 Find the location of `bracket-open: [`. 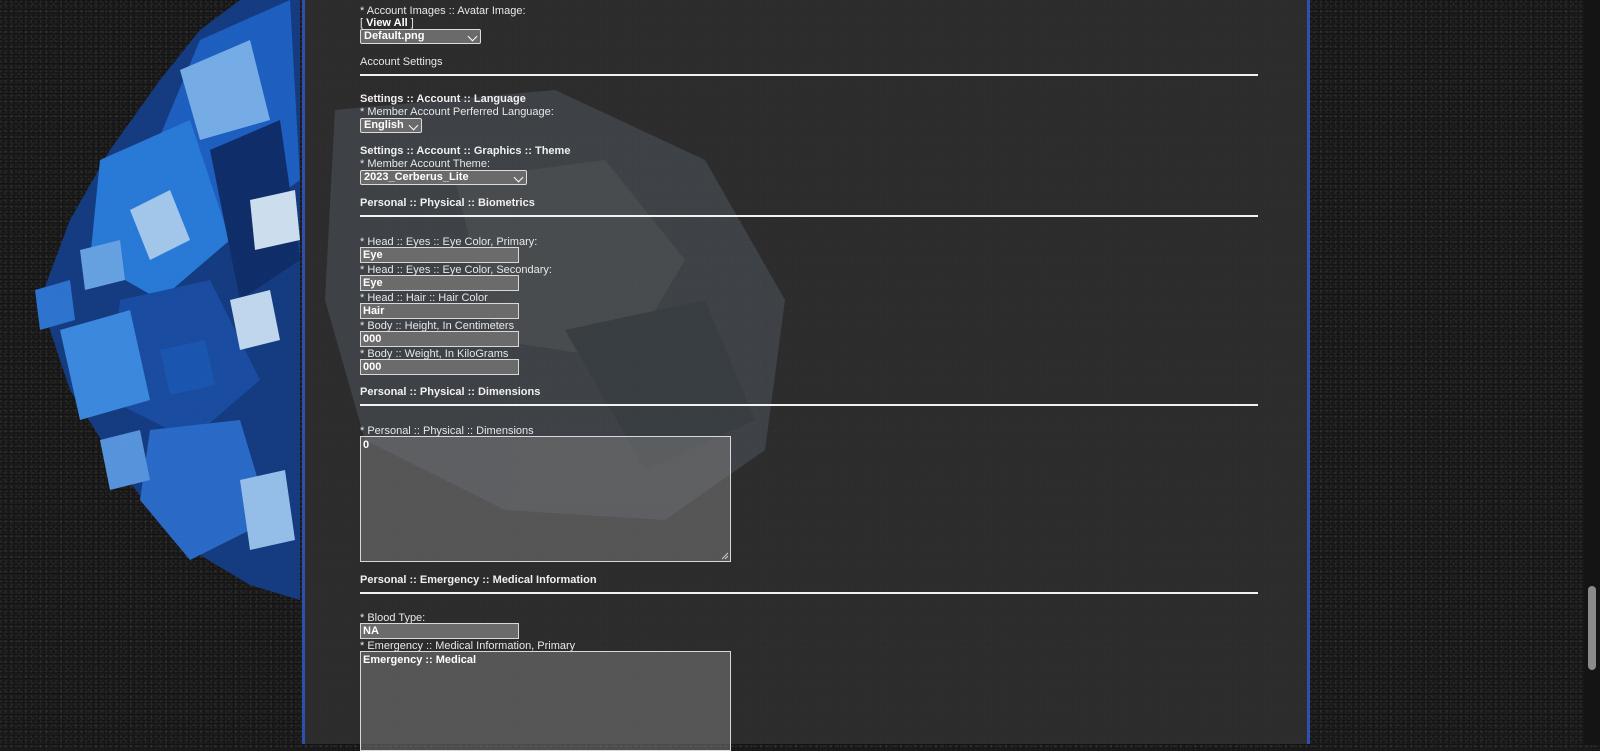

bracket-open: [ is located at coordinates (362, 23).